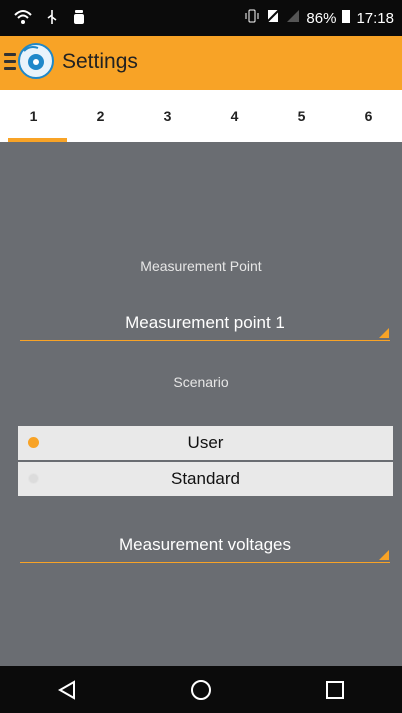 The width and height of the screenshot is (402, 713). What do you see at coordinates (301, 116) in the screenshot?
I see `tab-5: 5` at bounding box center [301, 116].